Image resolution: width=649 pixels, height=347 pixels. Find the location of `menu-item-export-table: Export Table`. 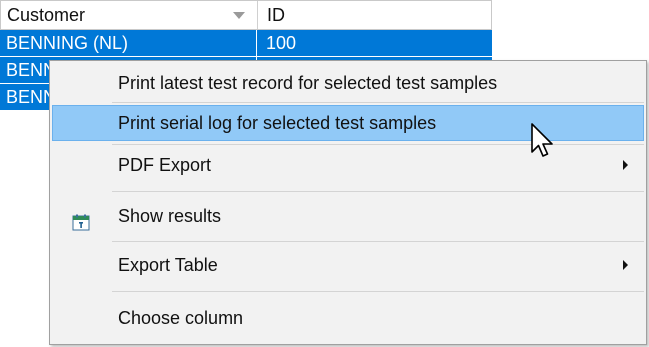

menu-item-export-table: Export Table is located at coordinates (348, 265).